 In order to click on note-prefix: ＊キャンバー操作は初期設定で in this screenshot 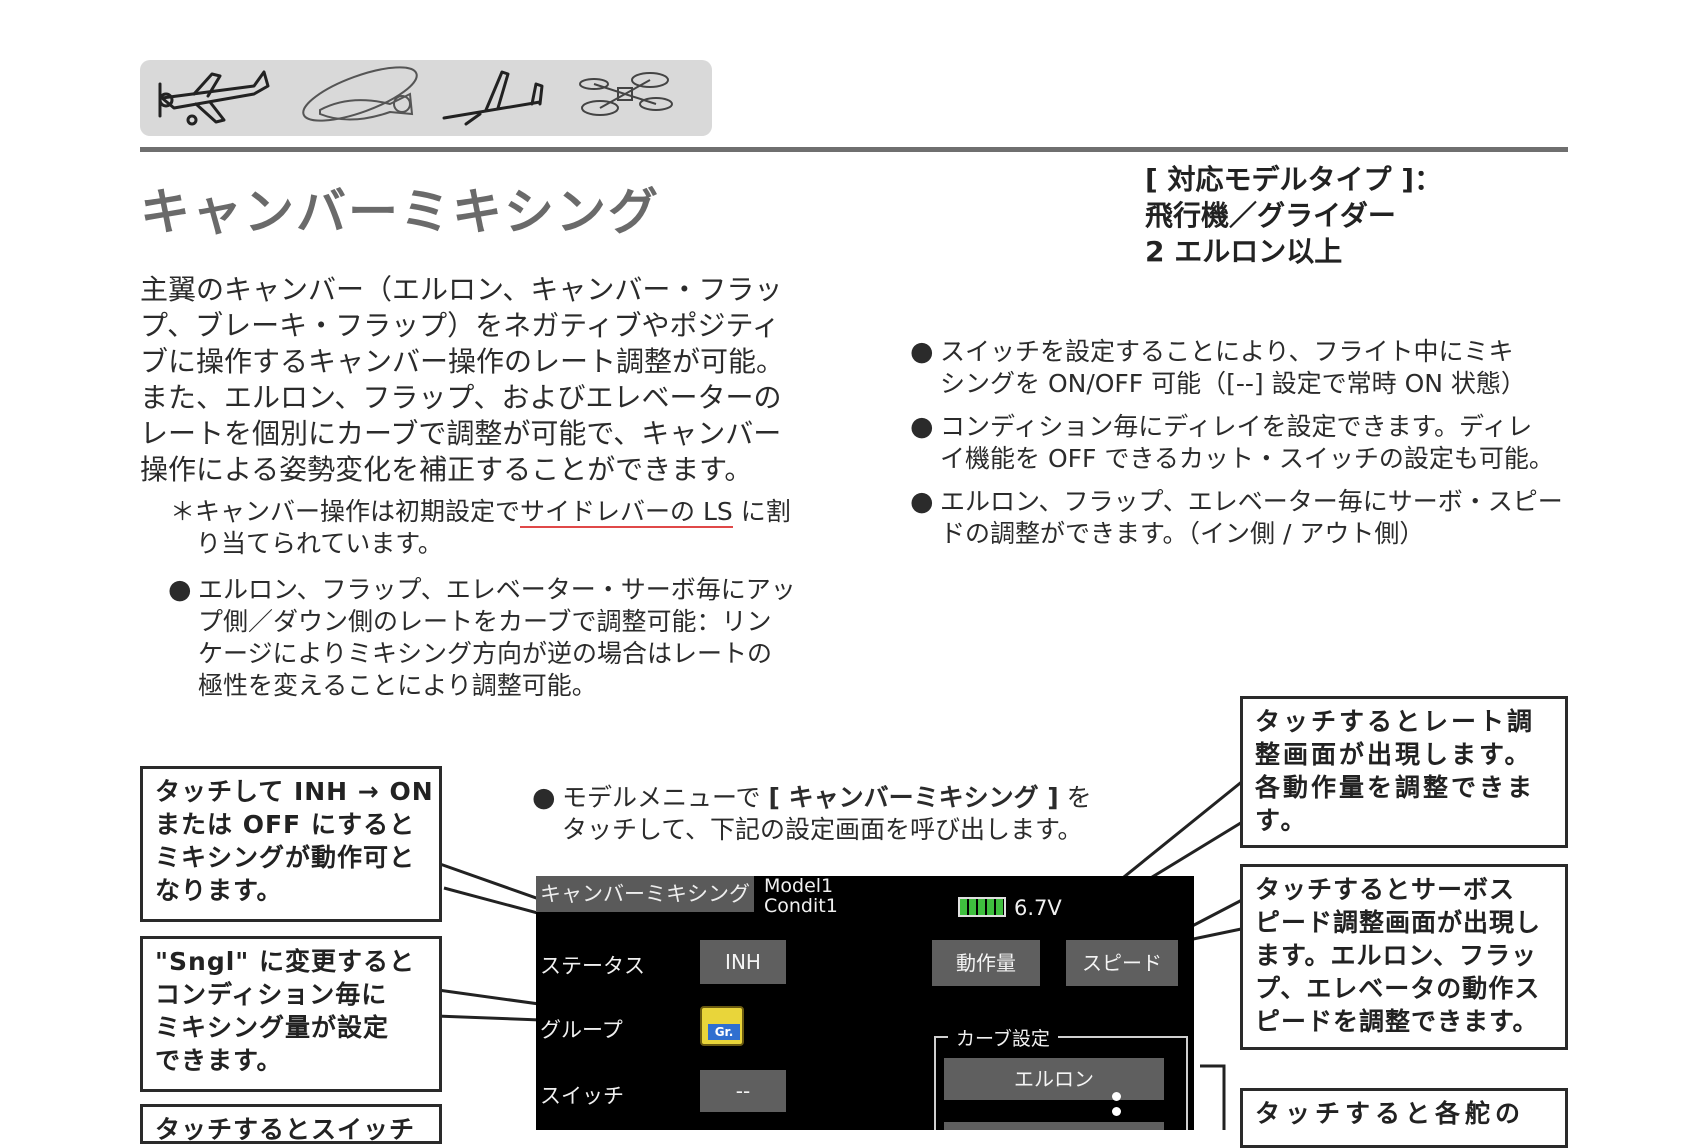, I will do `click(345, 511)`.